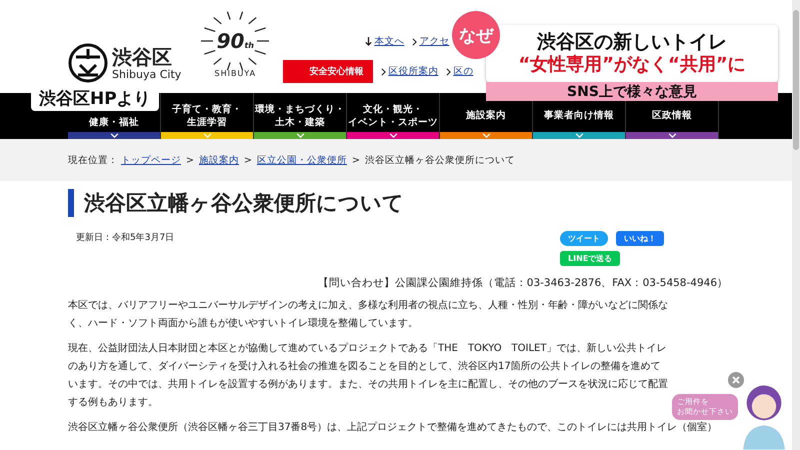 The height and width of the screenshot is (450, 800). Describe the element at coordinates (207, 110) in the screenshot. I see `nav-menu-label: 子育て・教育・` at that location.